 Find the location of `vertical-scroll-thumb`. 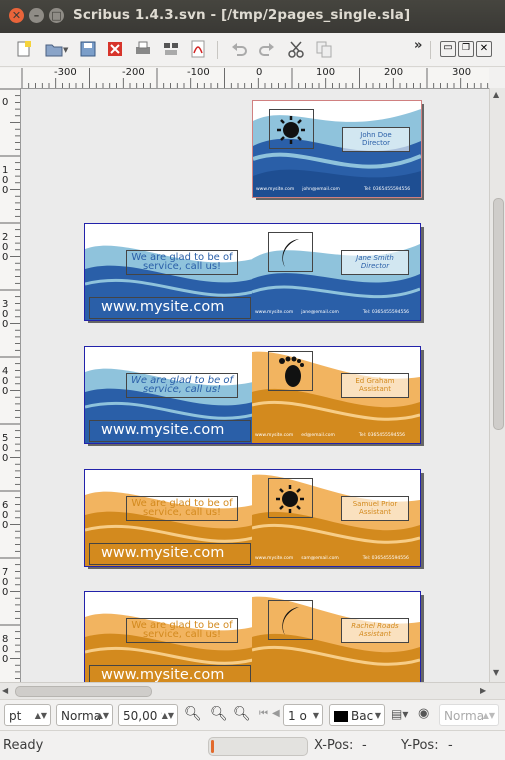

vertical-scroll-thumb is located at coordinates (498, 314).